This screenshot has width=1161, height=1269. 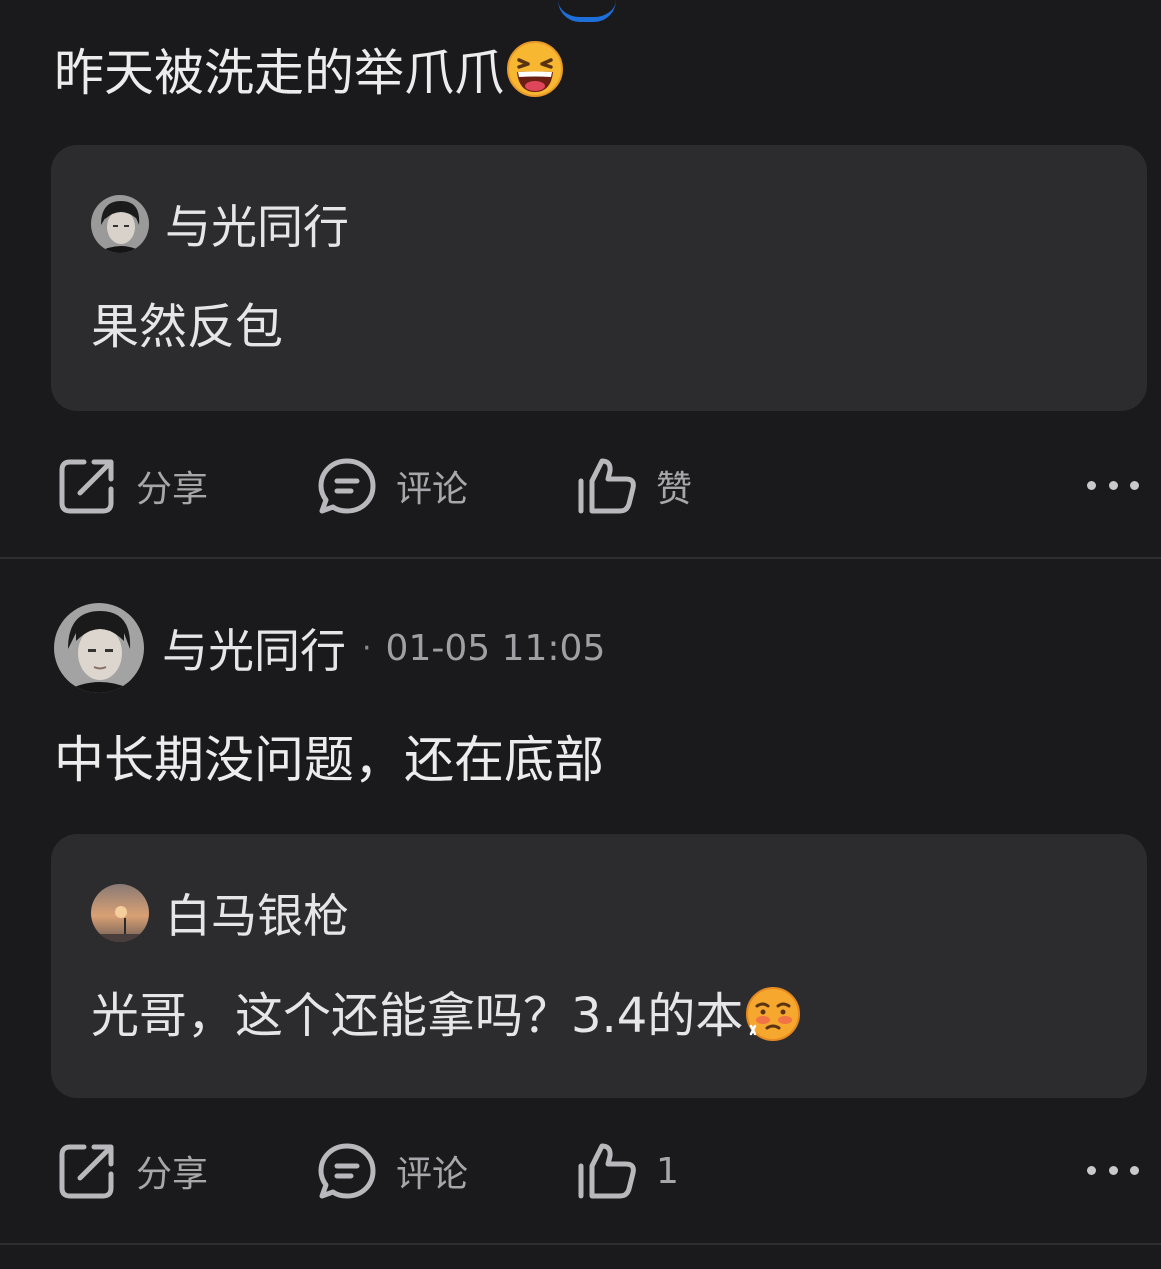 I want to click on quoted-author-name: 与光同行, so click(x=257, y=224).